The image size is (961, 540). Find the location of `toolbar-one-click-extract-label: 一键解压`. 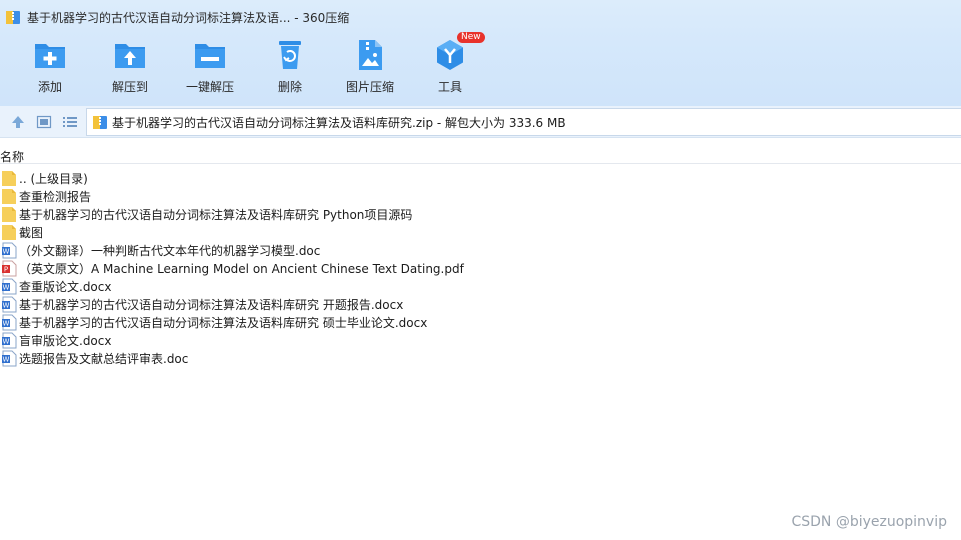

toolbar-one-click-extract-label: 一键解压 is located at coordinates (209, 87).